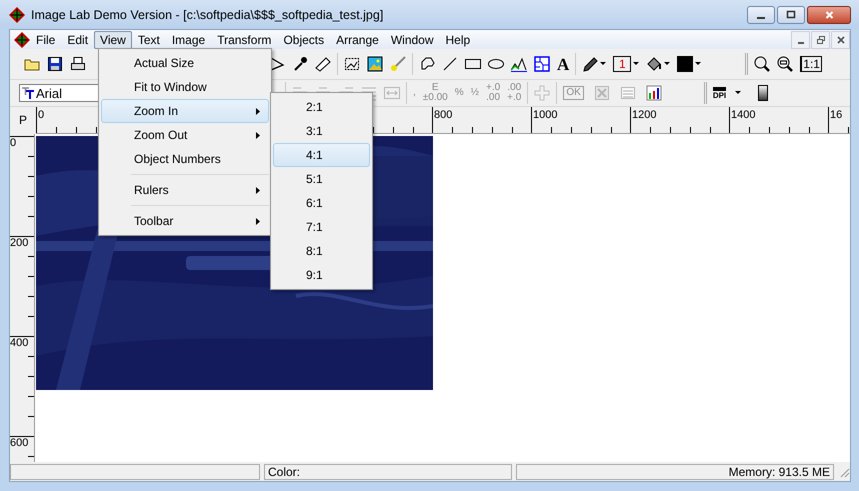 This screenshot has width=859, height=491. Describe the element at coordinates (78, 64) in the screenshot. I see `printer-icon` at that location.